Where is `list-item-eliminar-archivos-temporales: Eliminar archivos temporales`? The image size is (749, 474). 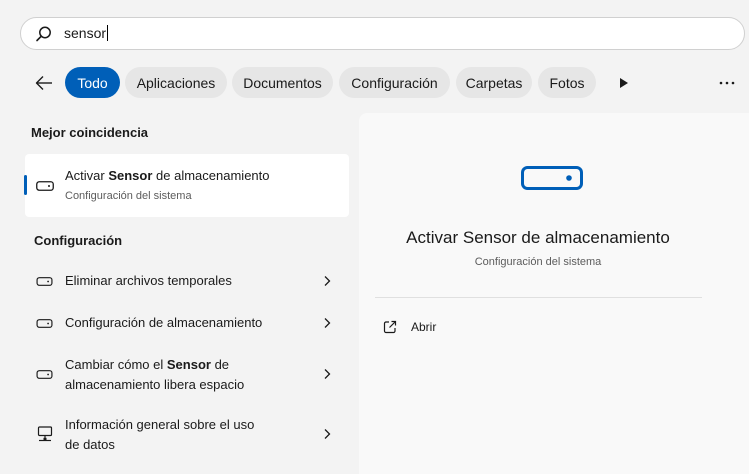
list-item-eliminar-archivos-temporales: Eliminar archivos temporales is located at coordinates (187, 281).